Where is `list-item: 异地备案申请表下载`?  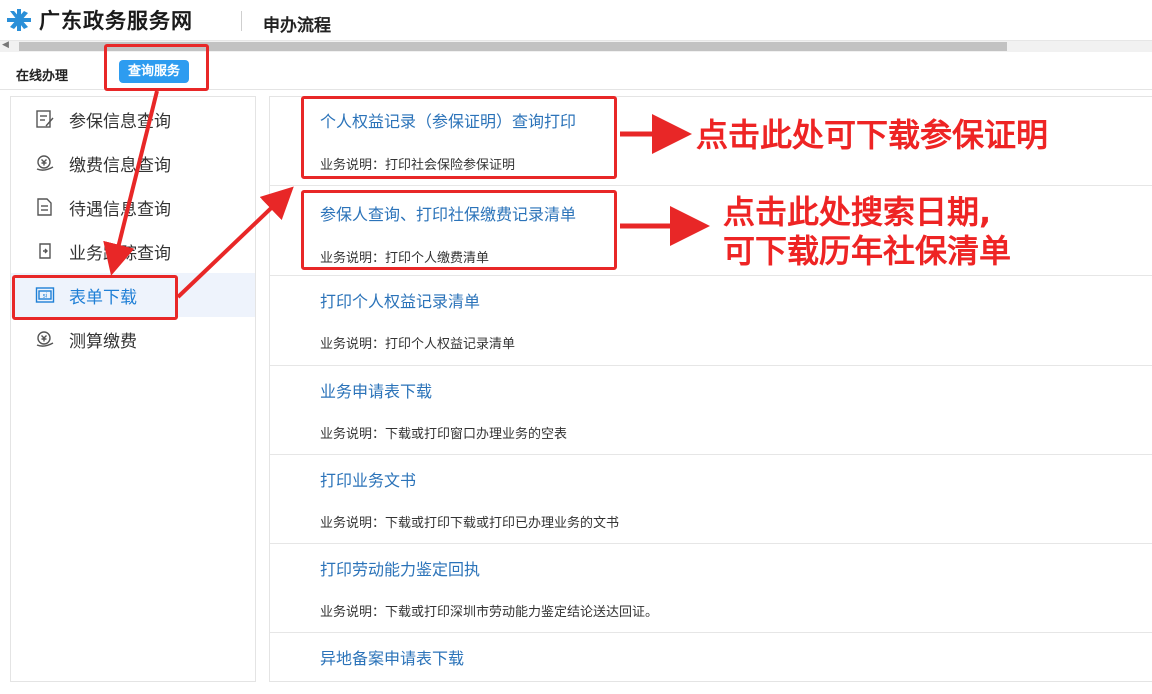 list-item: 异地备案申请表下载 is located at coordinates (711, 657).